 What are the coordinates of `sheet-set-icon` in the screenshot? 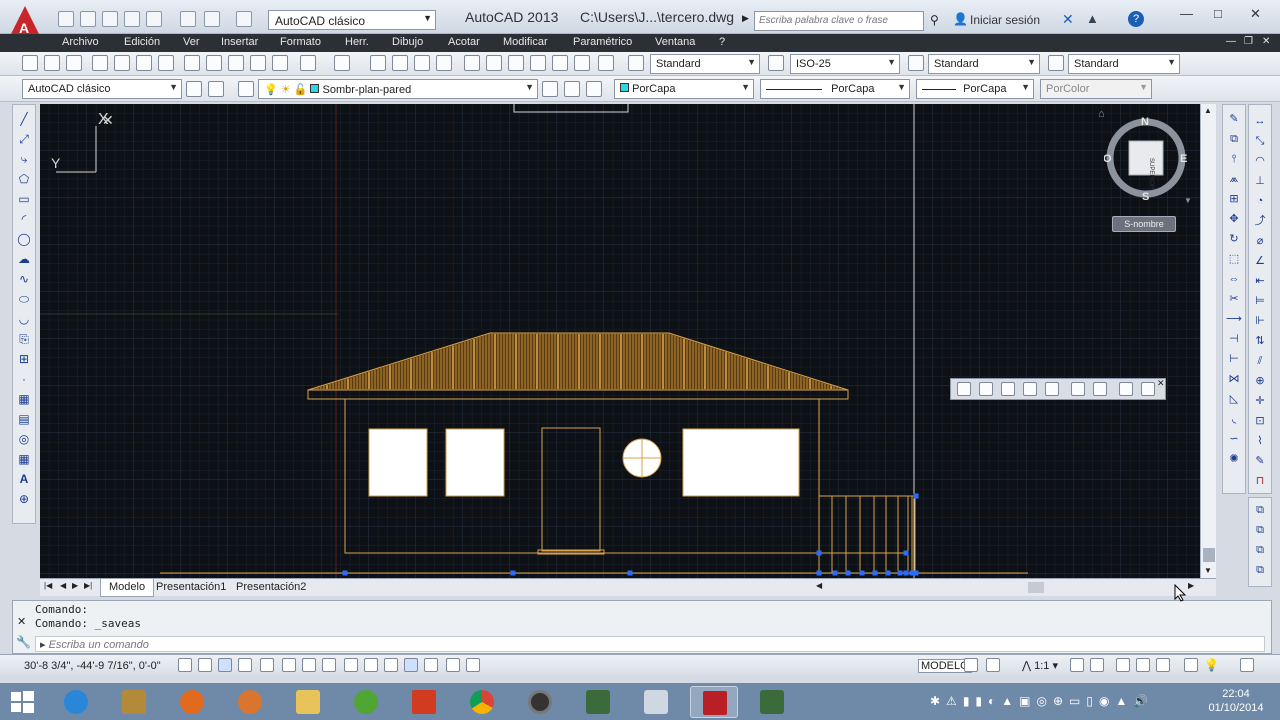 It's located at (538, 63).